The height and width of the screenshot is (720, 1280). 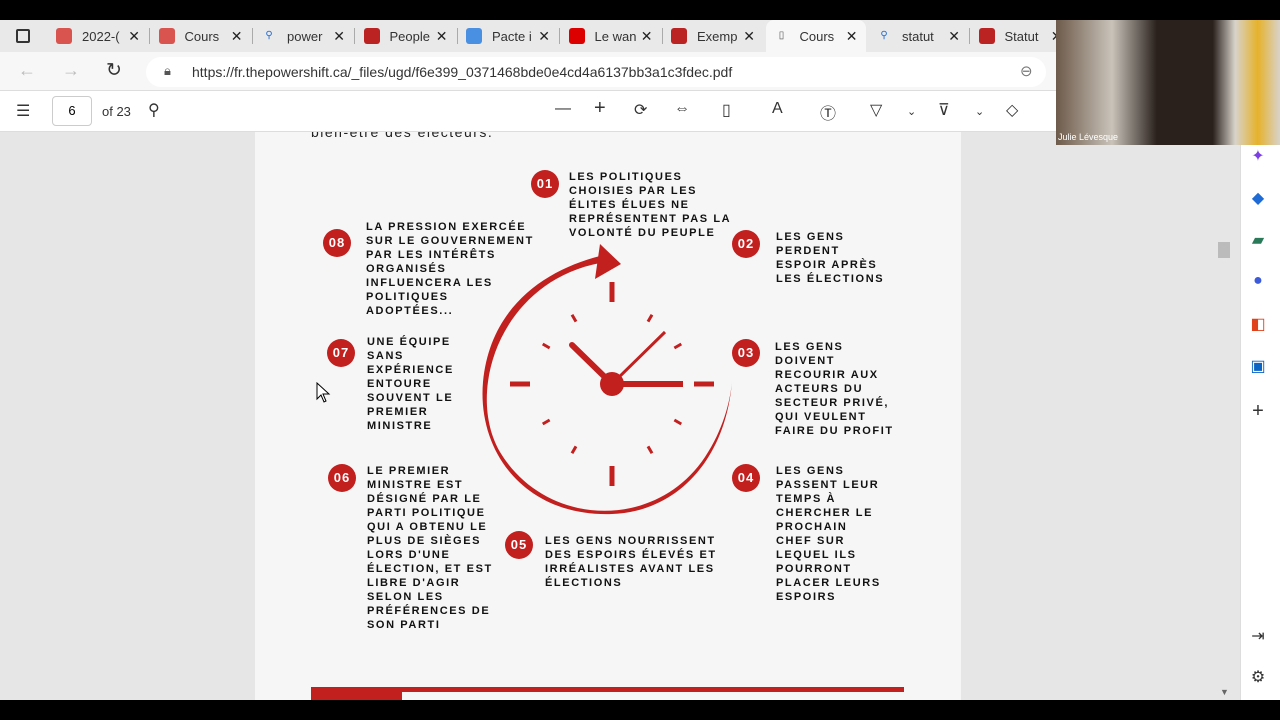 I want to click on office-icon: ◧, so click(x=1258, y=324).